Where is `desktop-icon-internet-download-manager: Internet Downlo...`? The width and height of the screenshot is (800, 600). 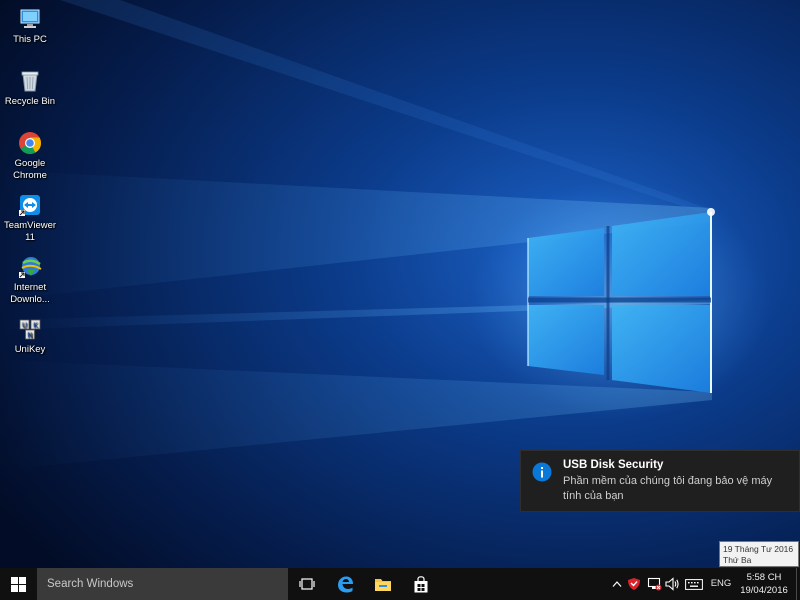 desktop-icon-internet-download-manager: Internet Downlo... is located at coordinates (30, 280).